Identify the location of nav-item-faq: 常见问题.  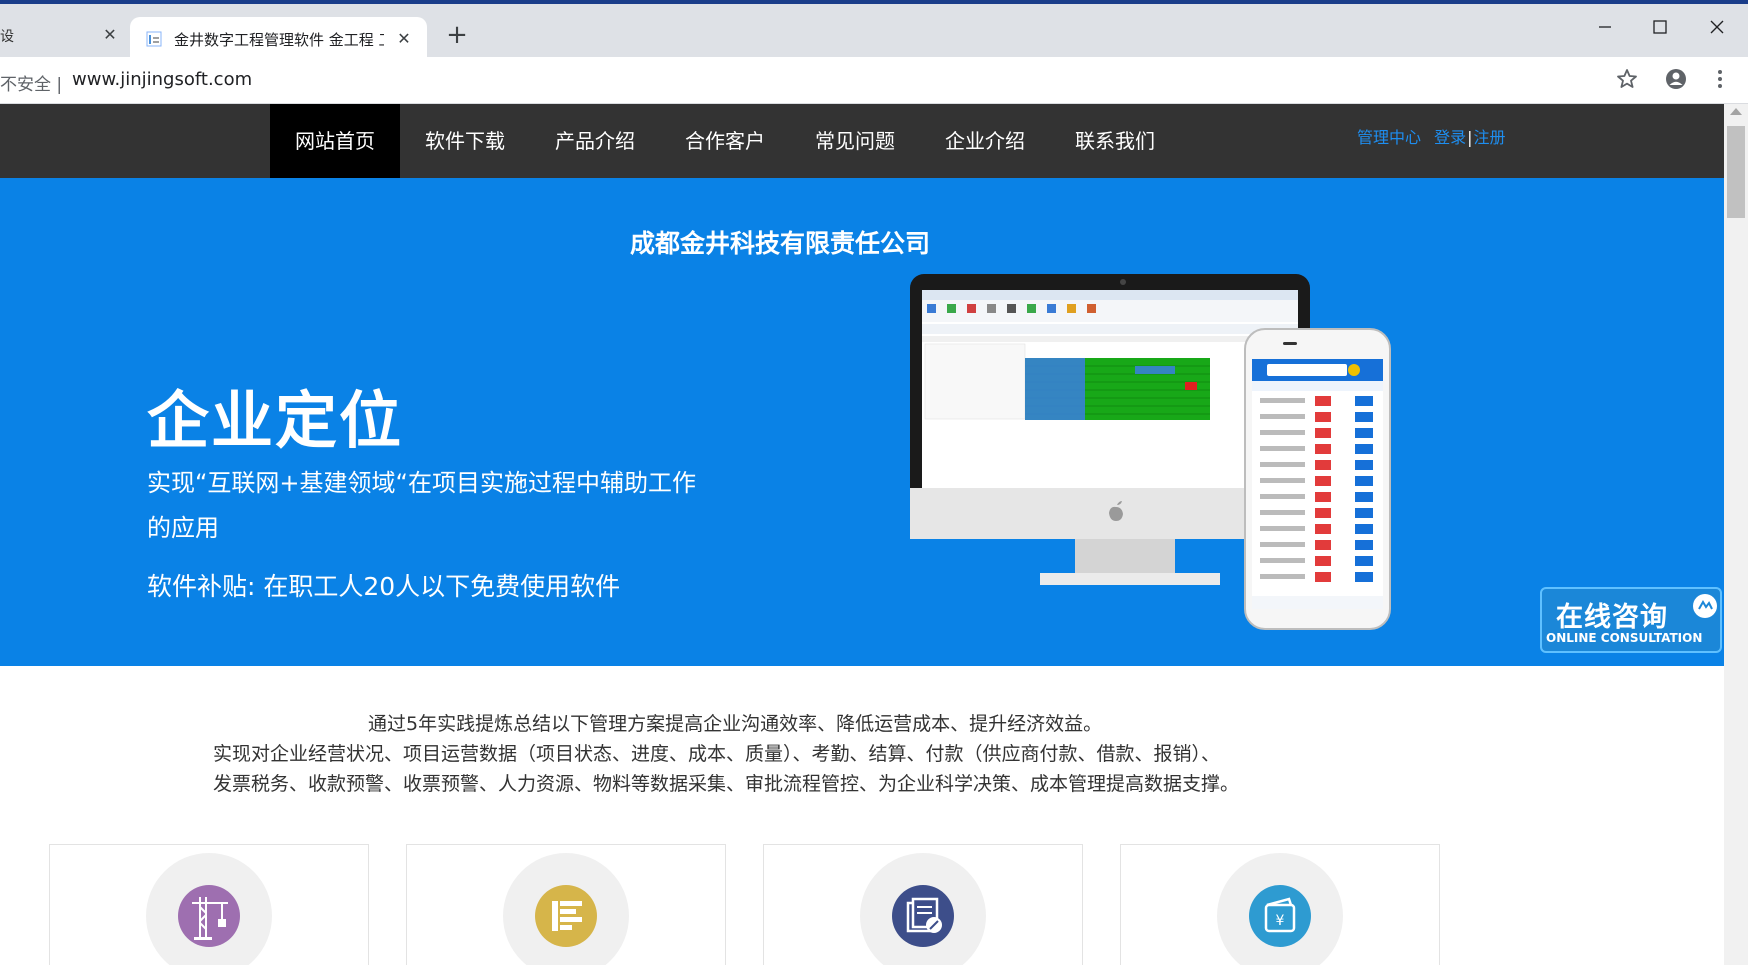
(855, 141).